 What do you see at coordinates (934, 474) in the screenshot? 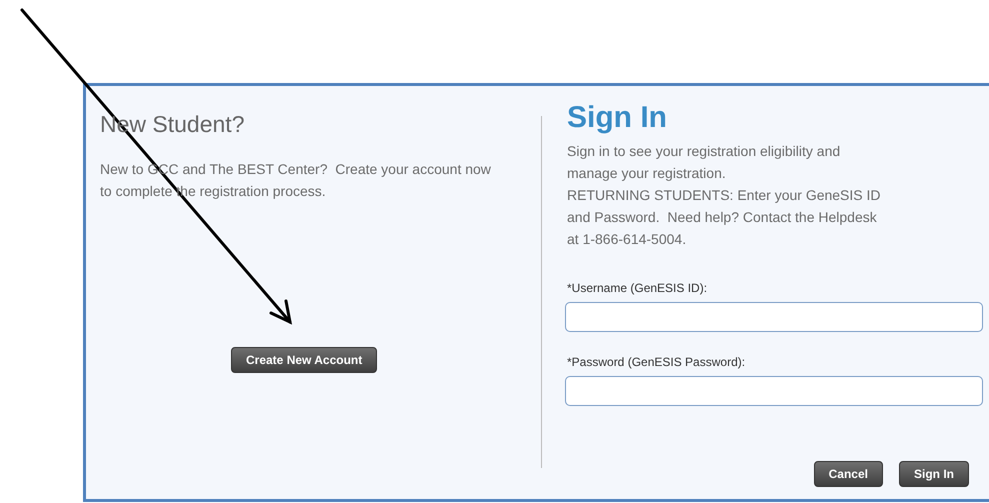
I see `sign-in-button: Sign In` at bounding box center [934, 474].